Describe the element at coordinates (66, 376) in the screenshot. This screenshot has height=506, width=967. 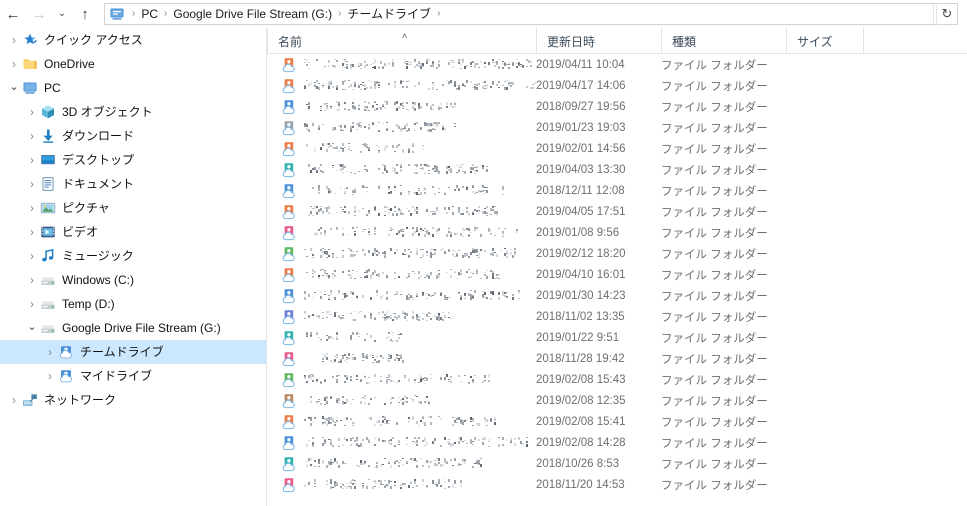
I see `my-drive-icon` at that location.